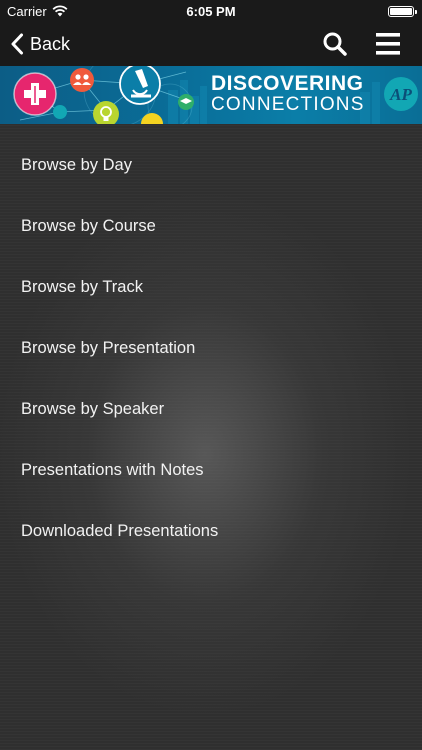  What do you see at coordinates (211, 470) in the screenshot?
I see `menu-item-presentations-with-notes: Presentations with Notes` at bounding box center [211, 470].